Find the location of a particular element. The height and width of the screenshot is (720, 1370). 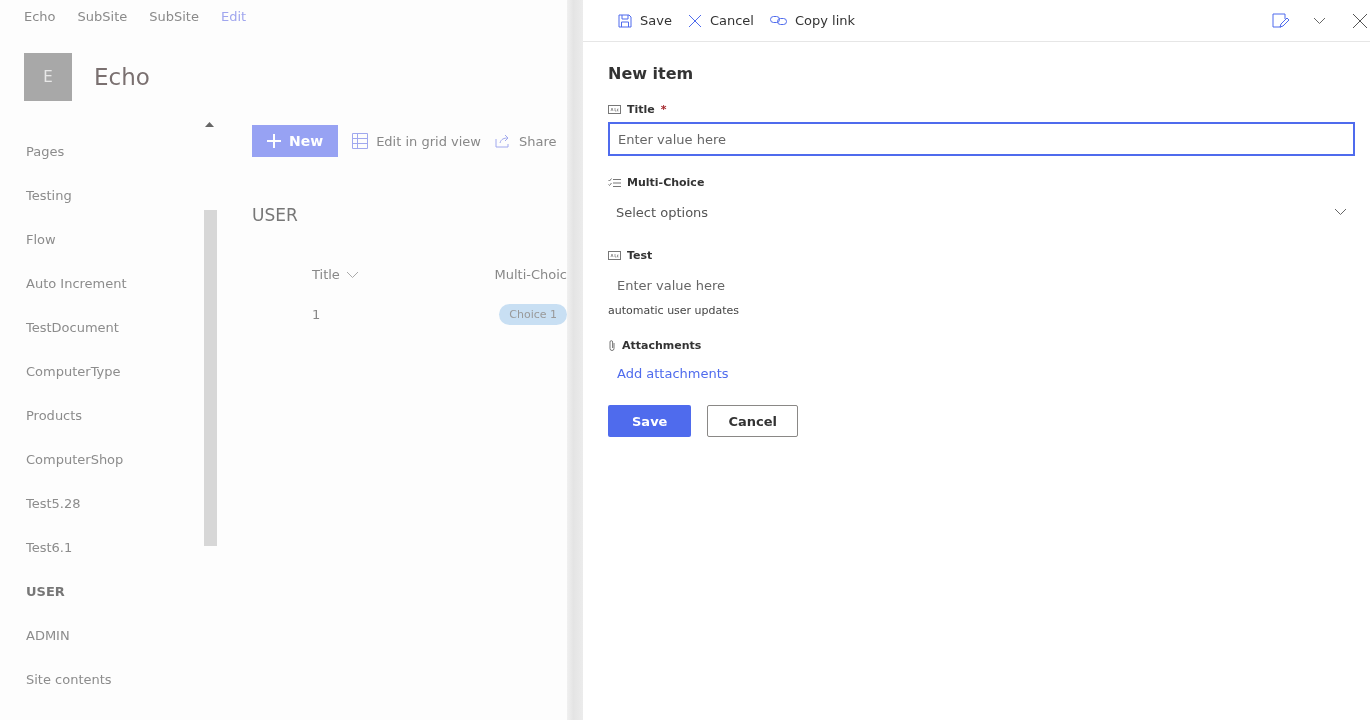

chevron-down-icon is located at coordinates (1340, 212).